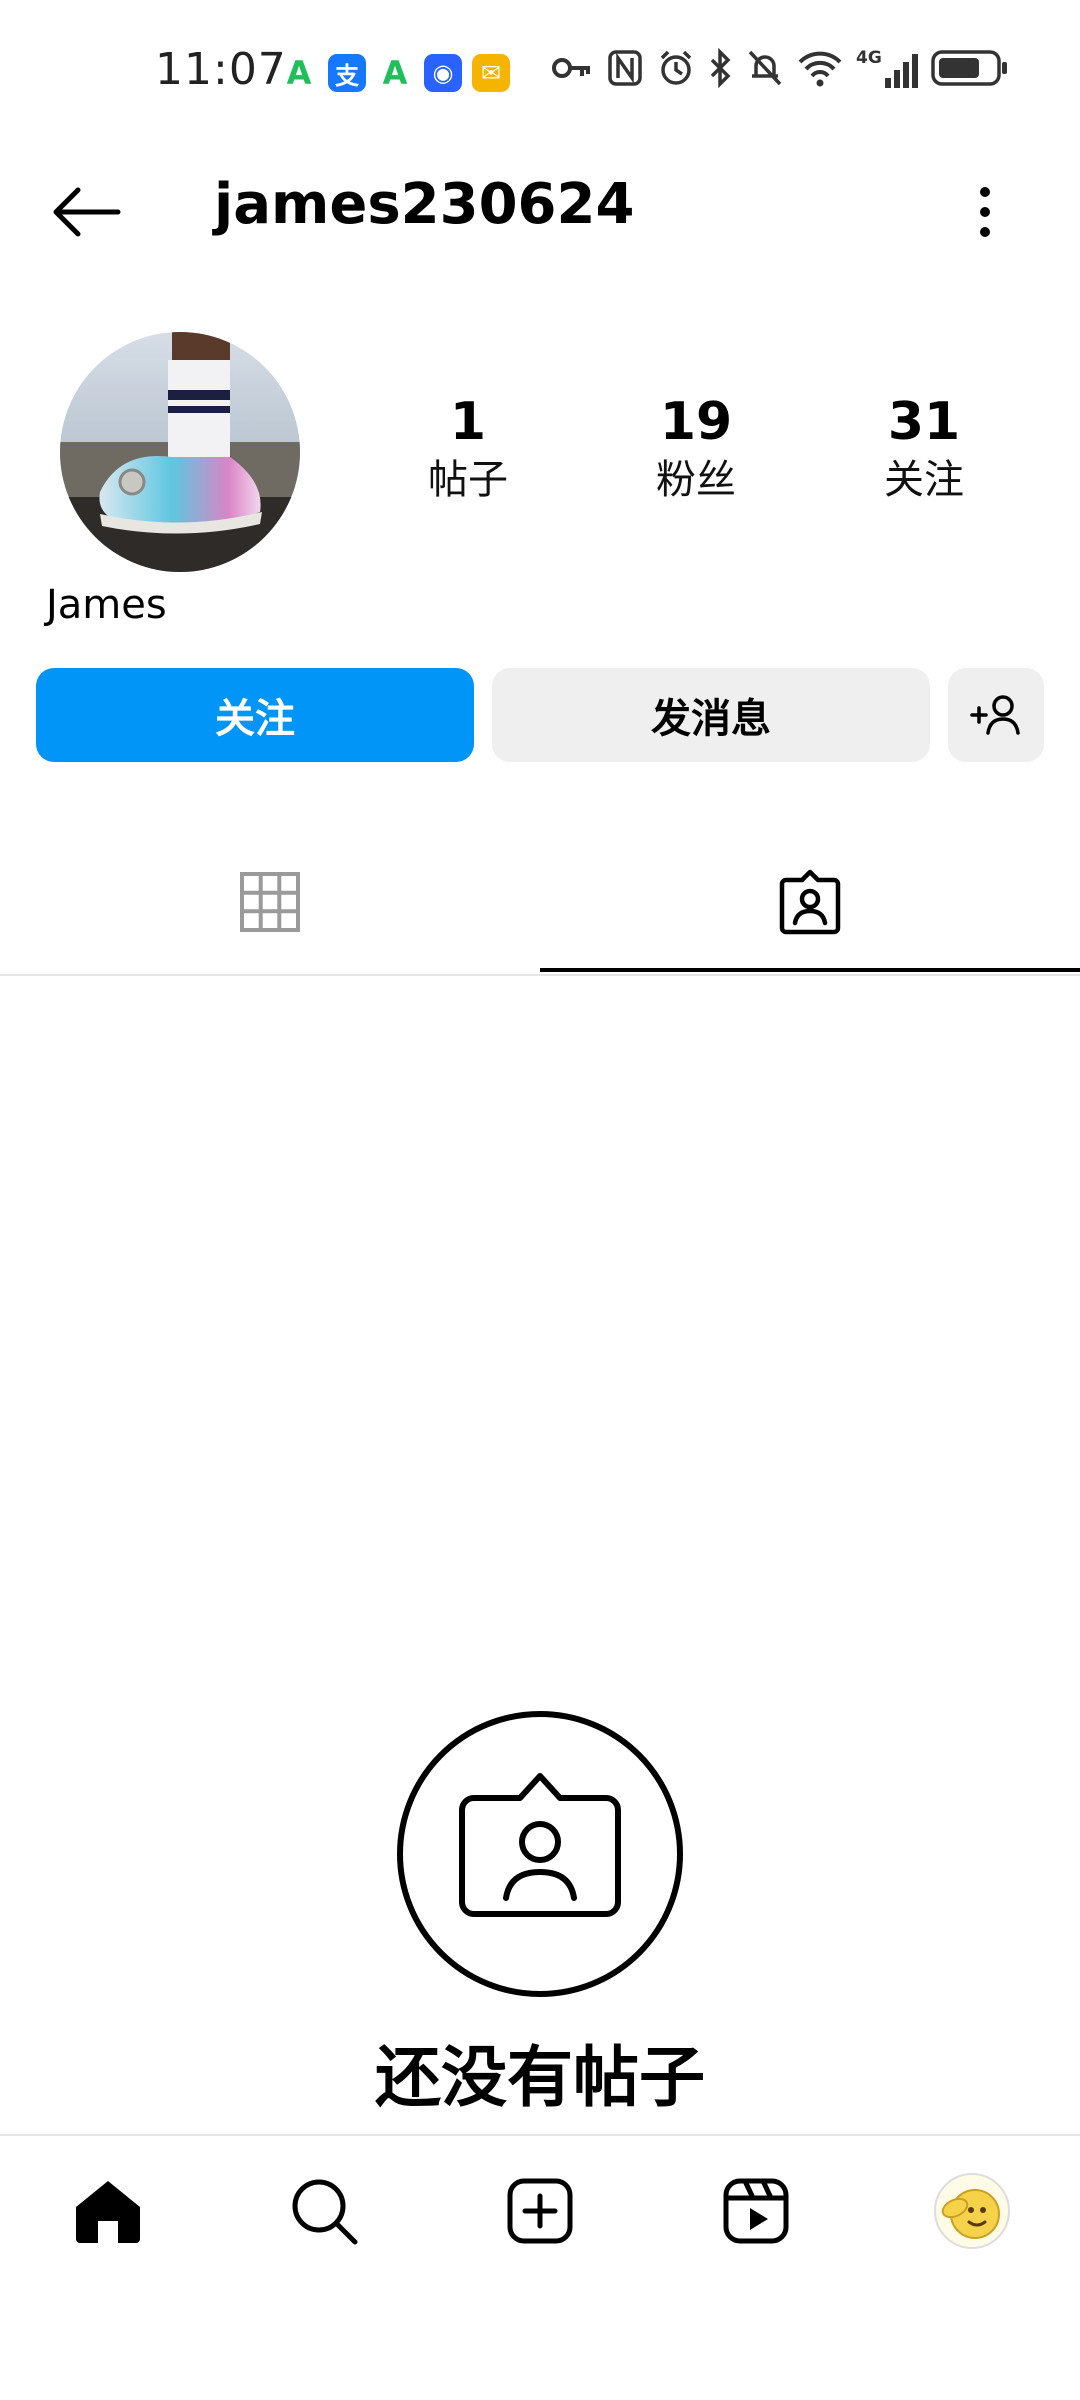 Image resolution: width=1080 pixels, height=2400 pixels. I want to click on following-label: 关注, so click(924, 480).